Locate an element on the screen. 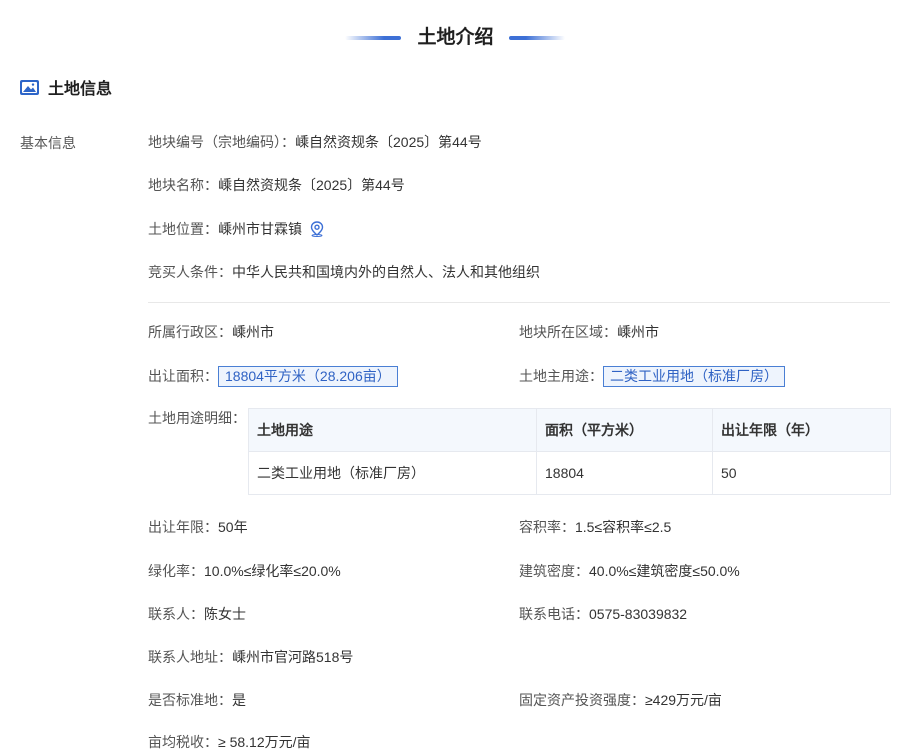  parcel-area-region-row: 地块所在区域： 嵊州市 is located at coordinates (589, 332).